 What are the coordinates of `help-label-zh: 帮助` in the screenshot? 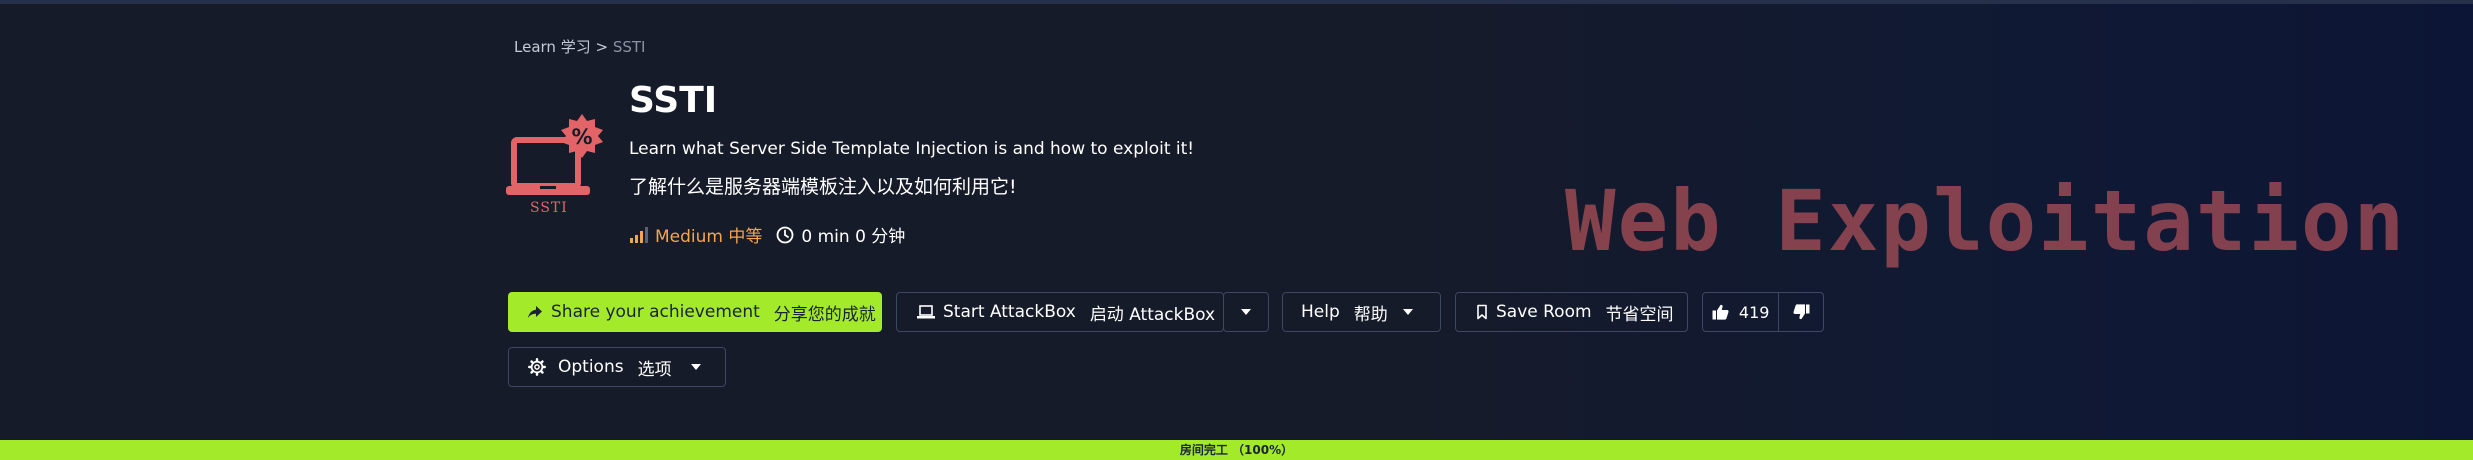 It's located at (1370, 314).